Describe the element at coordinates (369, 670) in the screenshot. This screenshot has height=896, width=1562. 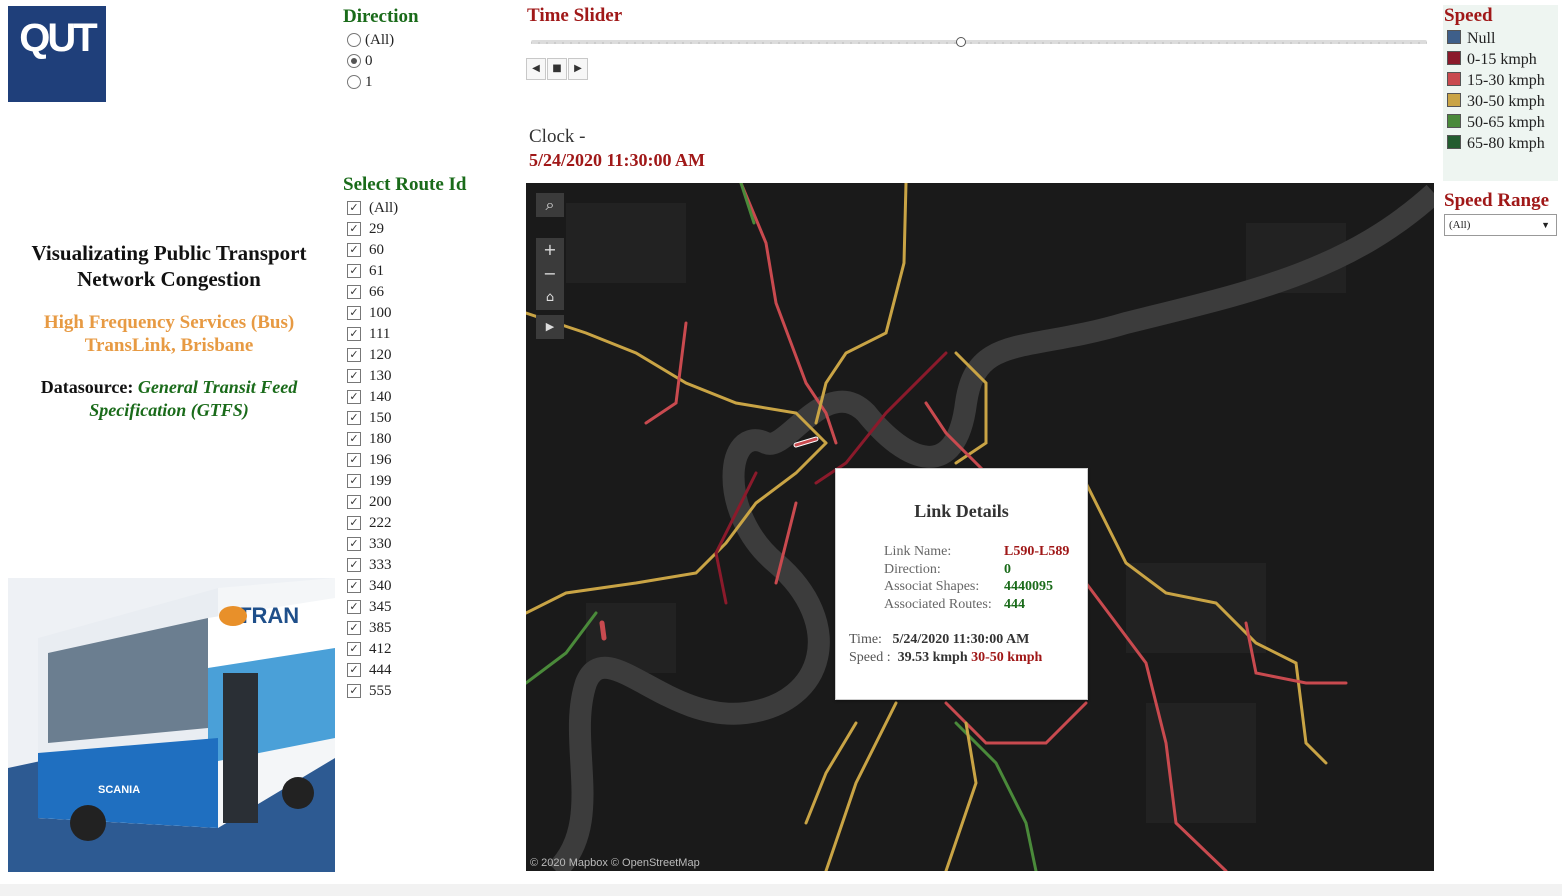
I see `route-option: ✓ 444` at that location.